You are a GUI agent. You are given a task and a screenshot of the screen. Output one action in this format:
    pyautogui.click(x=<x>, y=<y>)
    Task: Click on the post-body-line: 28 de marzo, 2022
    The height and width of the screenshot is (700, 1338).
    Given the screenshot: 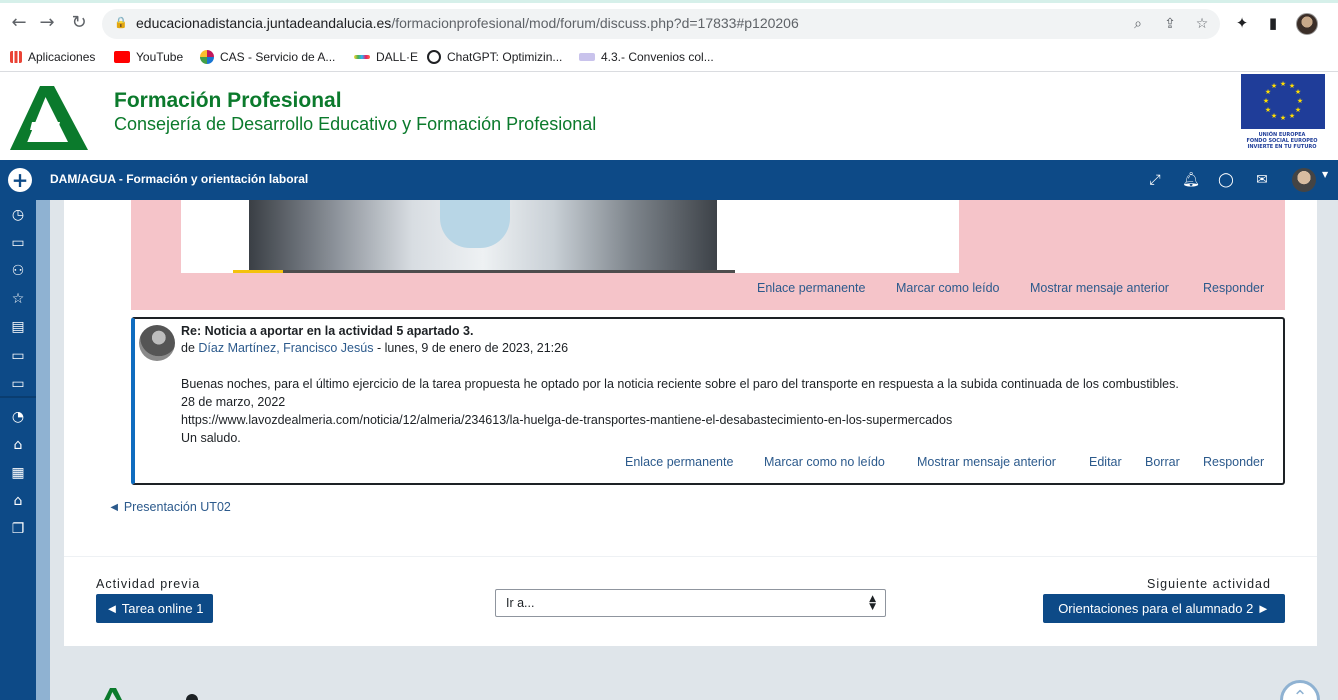 What is the action you would take?
    pyautogui.click(x=233, y=402)
    